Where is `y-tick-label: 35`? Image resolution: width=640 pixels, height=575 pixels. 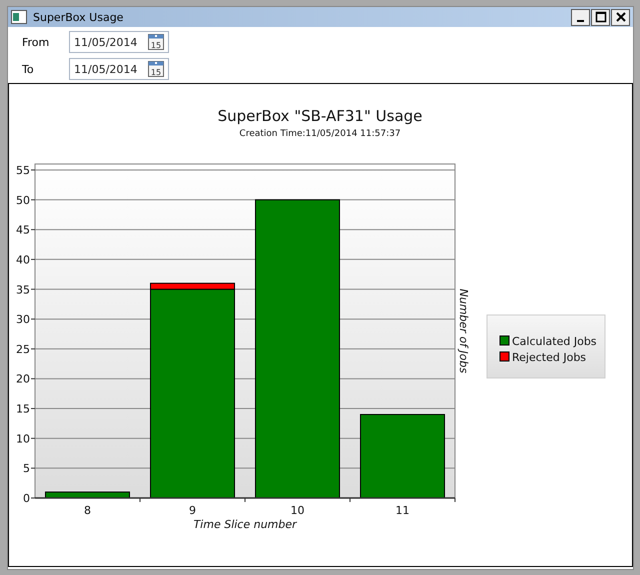
y-tick-label: 35 is located at coordinates (23, 289).